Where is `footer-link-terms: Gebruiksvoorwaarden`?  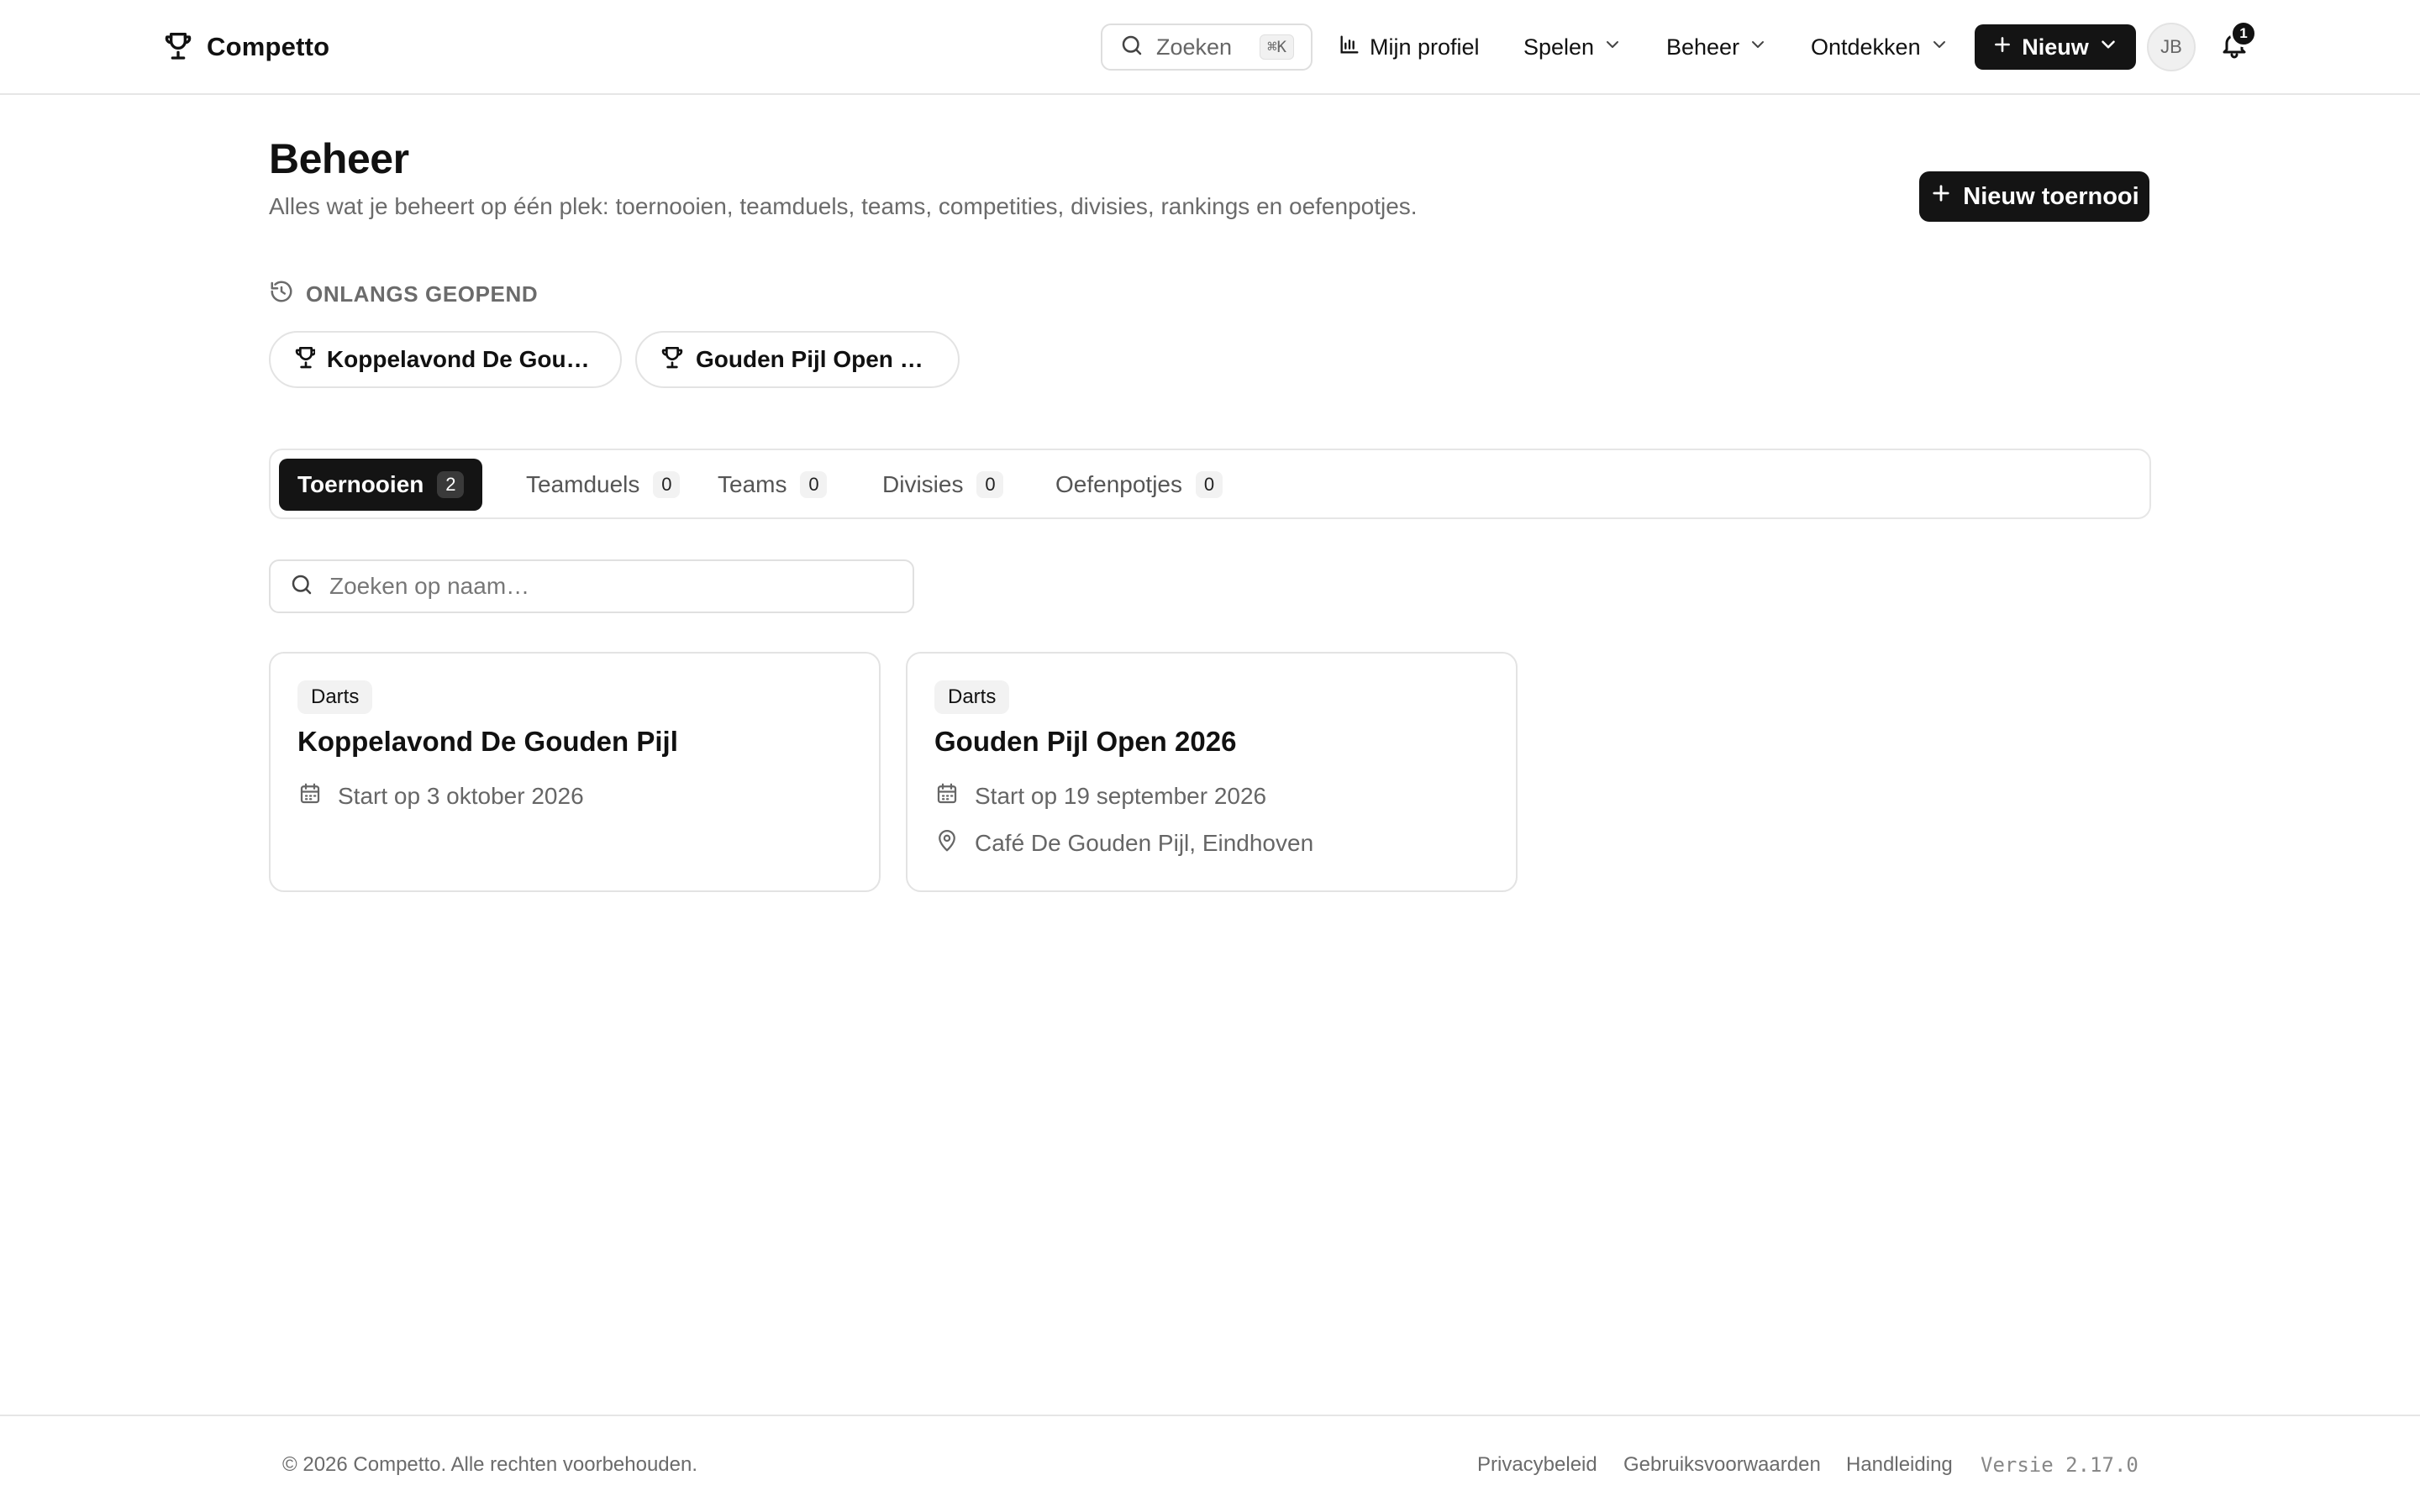
footer-link-terms: Gebruiksvoorwaarden is located at coordinates (1722, 1465).